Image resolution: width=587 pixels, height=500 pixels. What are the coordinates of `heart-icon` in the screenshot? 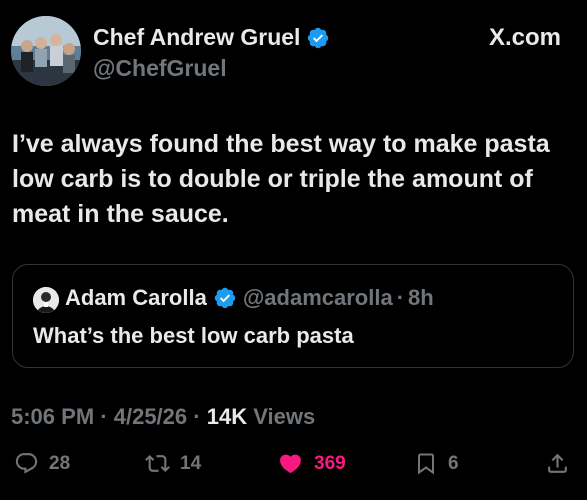 It's located at (290, 464).